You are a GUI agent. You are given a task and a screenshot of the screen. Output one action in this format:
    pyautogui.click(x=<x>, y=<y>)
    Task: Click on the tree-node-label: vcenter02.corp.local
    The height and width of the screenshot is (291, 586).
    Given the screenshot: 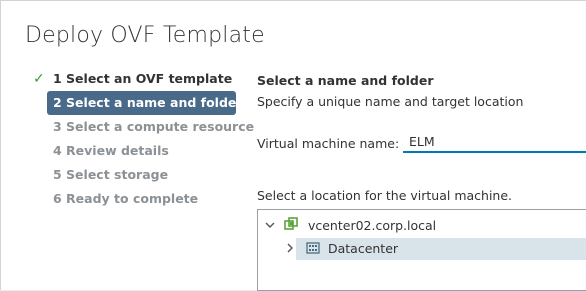 What is the action you would take?
    pyautogui.click(x=372, y=225)
    